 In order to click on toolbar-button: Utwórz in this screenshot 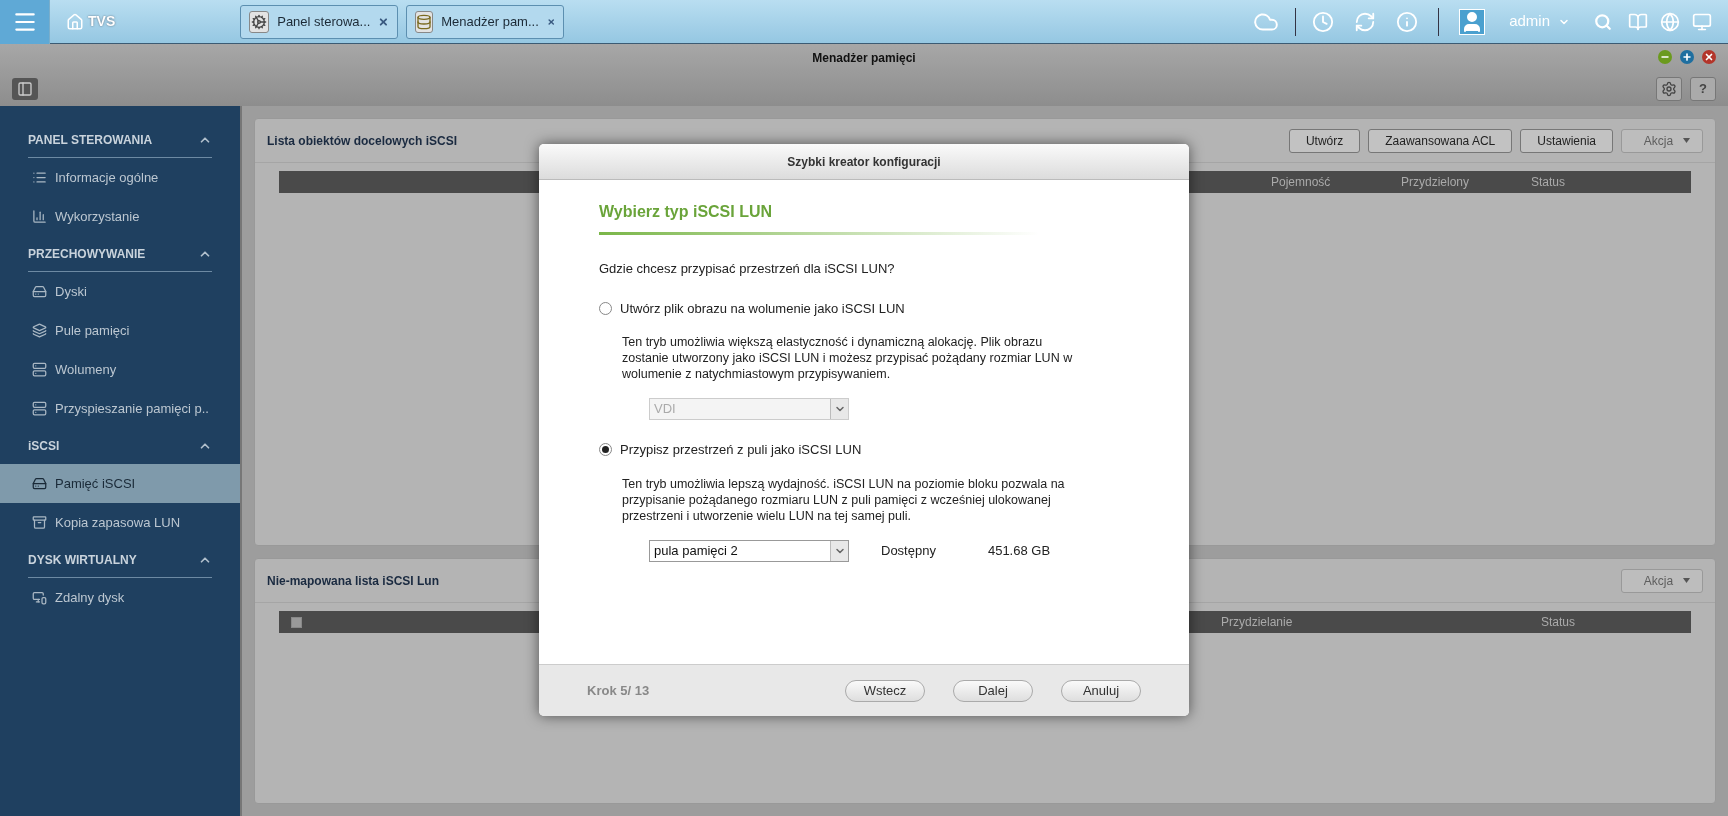, I will do `click(1324, 140)`.